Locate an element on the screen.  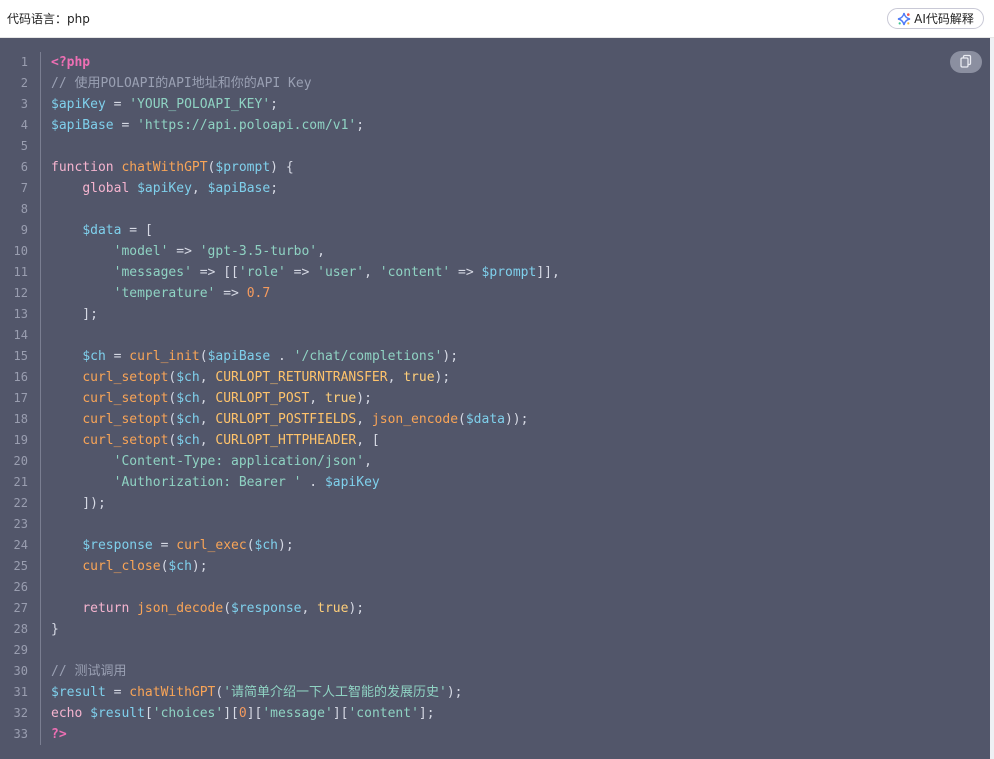
copy-icon is located at coordinates (966, 62).